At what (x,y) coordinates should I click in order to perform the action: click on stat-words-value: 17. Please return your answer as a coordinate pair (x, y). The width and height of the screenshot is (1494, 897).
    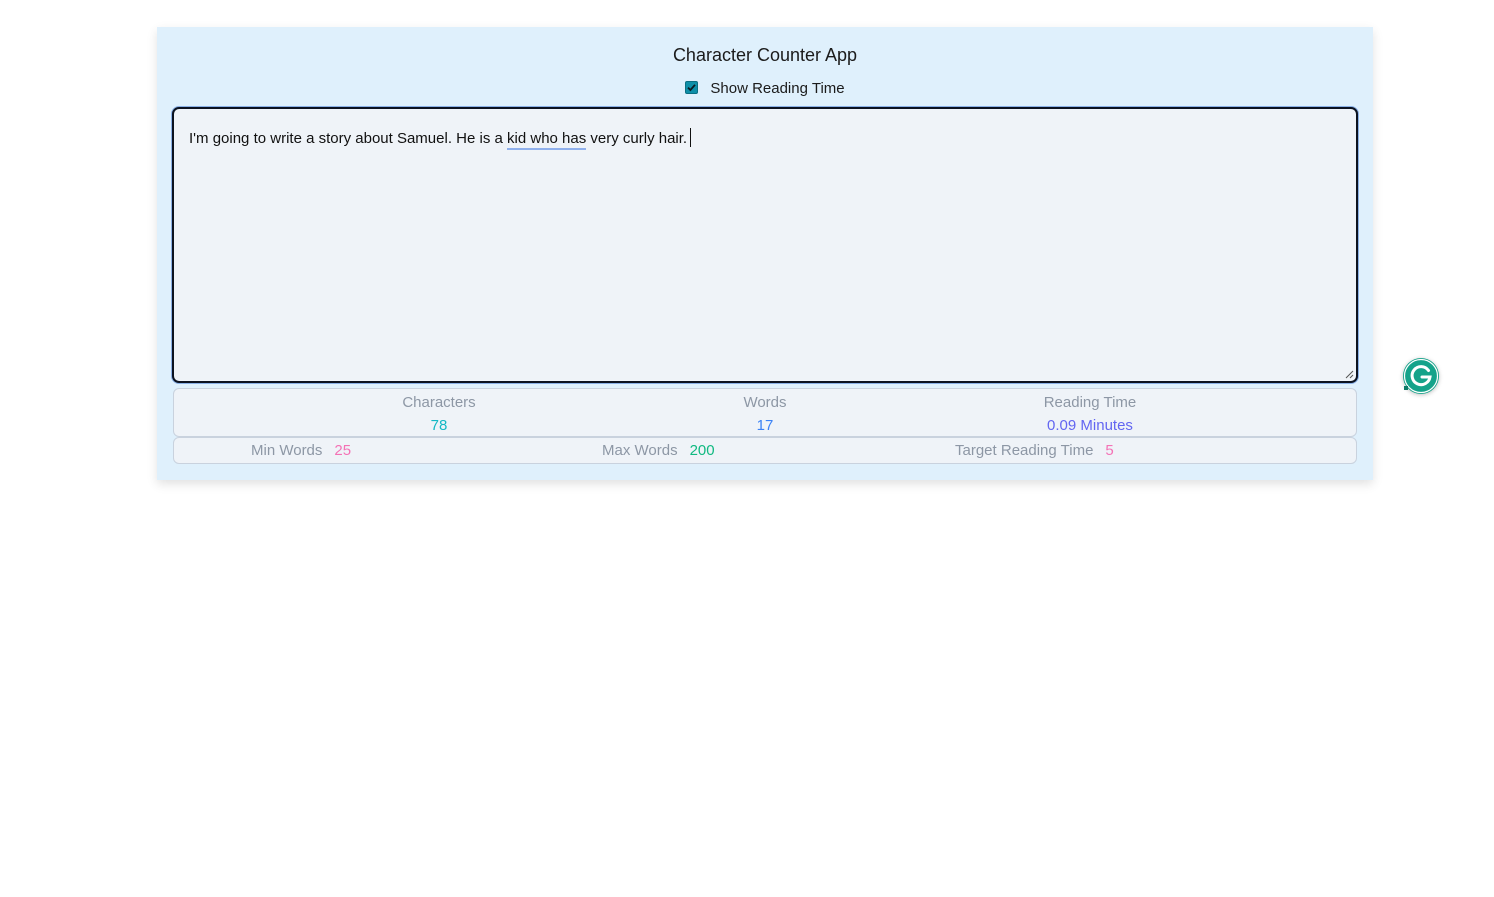
    Looking at the image, I should click on (765, 425).